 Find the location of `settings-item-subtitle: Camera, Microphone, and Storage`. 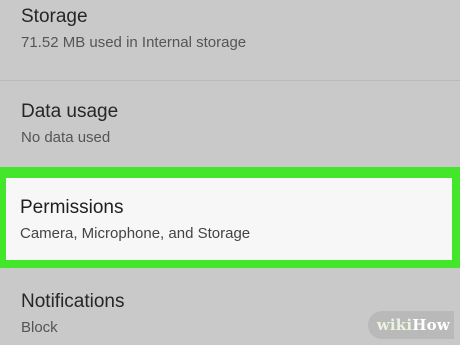

settings-item-subtitle: Camera, Microphone, and Storage is located at coordinates (135, 233).